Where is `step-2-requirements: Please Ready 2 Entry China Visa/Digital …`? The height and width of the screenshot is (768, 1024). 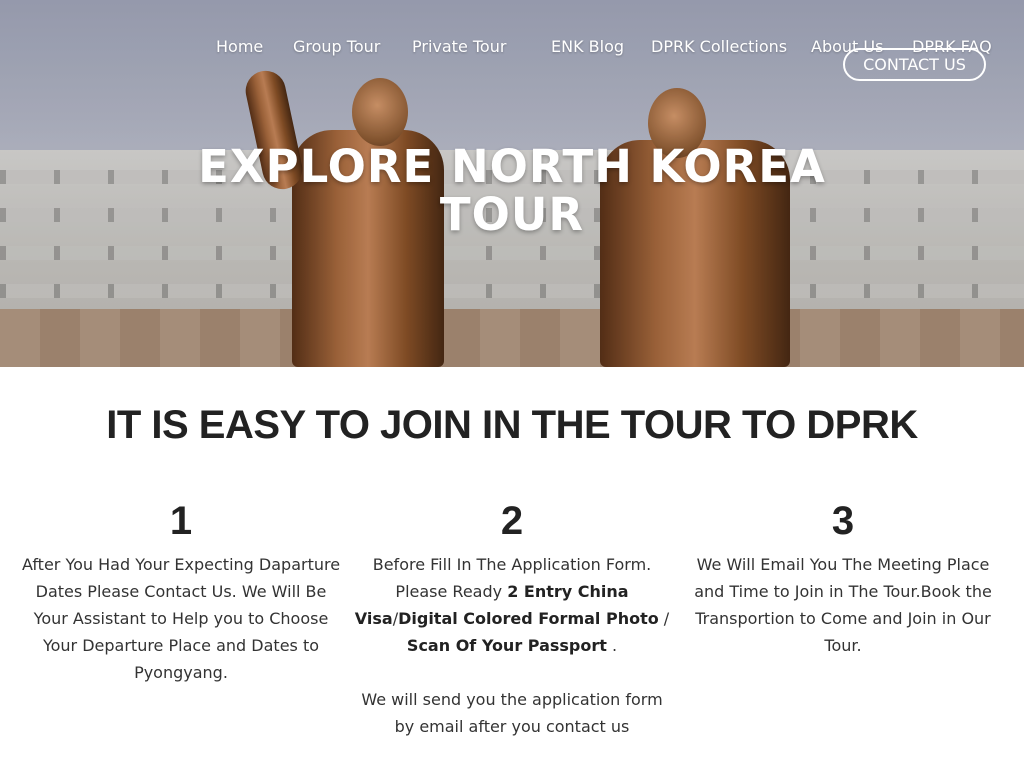 step-2-requirements: Please Ready 2 Entry China Visa/Digital … is located at coordinates (512, 618).